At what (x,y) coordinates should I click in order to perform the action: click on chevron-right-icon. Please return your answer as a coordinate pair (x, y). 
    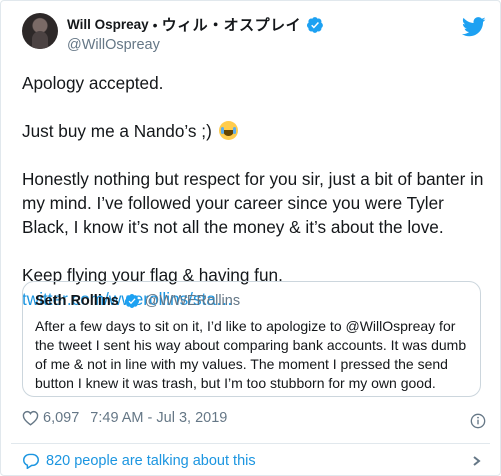
    Looking at the image, I should click on (477, 461).